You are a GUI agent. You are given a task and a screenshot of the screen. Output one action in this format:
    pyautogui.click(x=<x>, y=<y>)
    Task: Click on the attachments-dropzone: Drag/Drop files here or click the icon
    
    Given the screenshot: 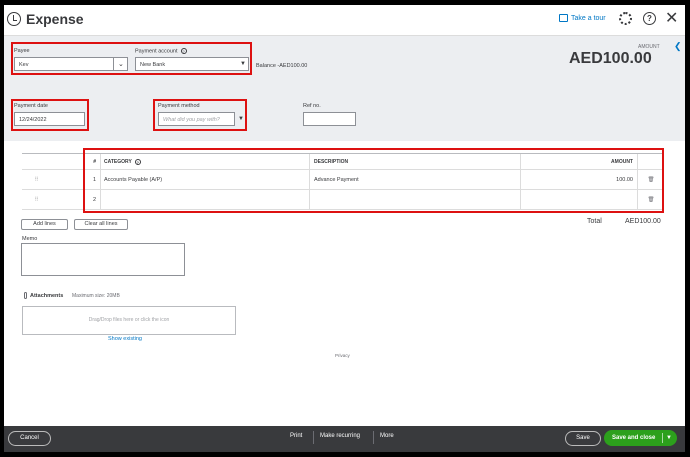 What is the action you would take?
    pyautogui.click(x=129, y=320)
    